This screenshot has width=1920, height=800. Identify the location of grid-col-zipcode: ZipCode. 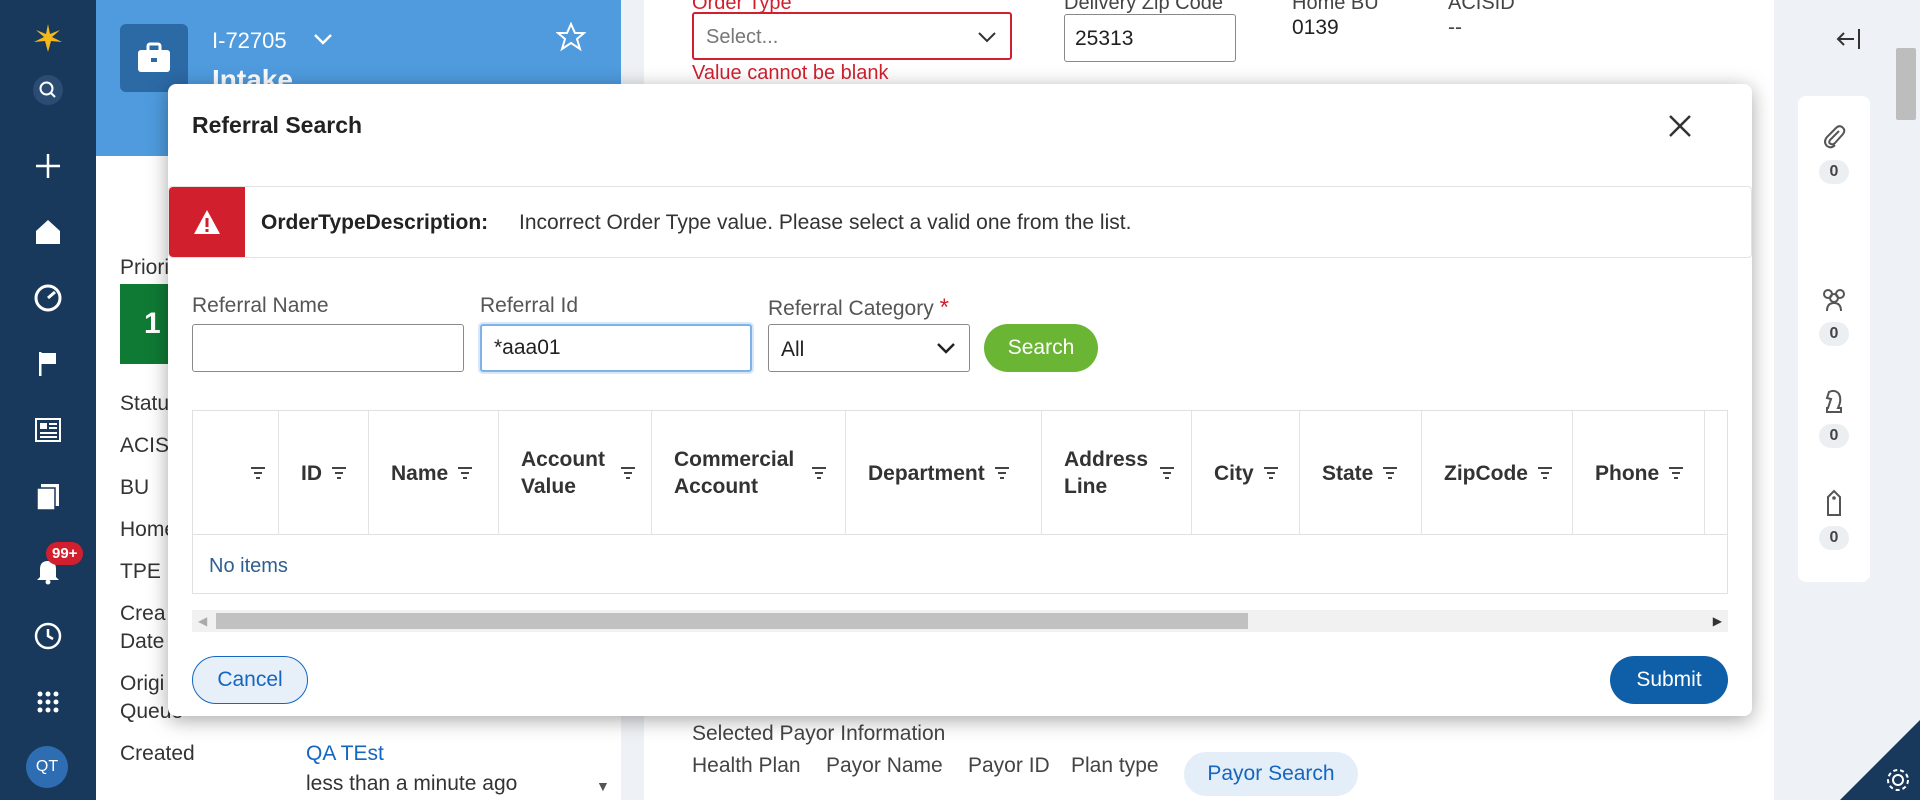
(1497, 473).